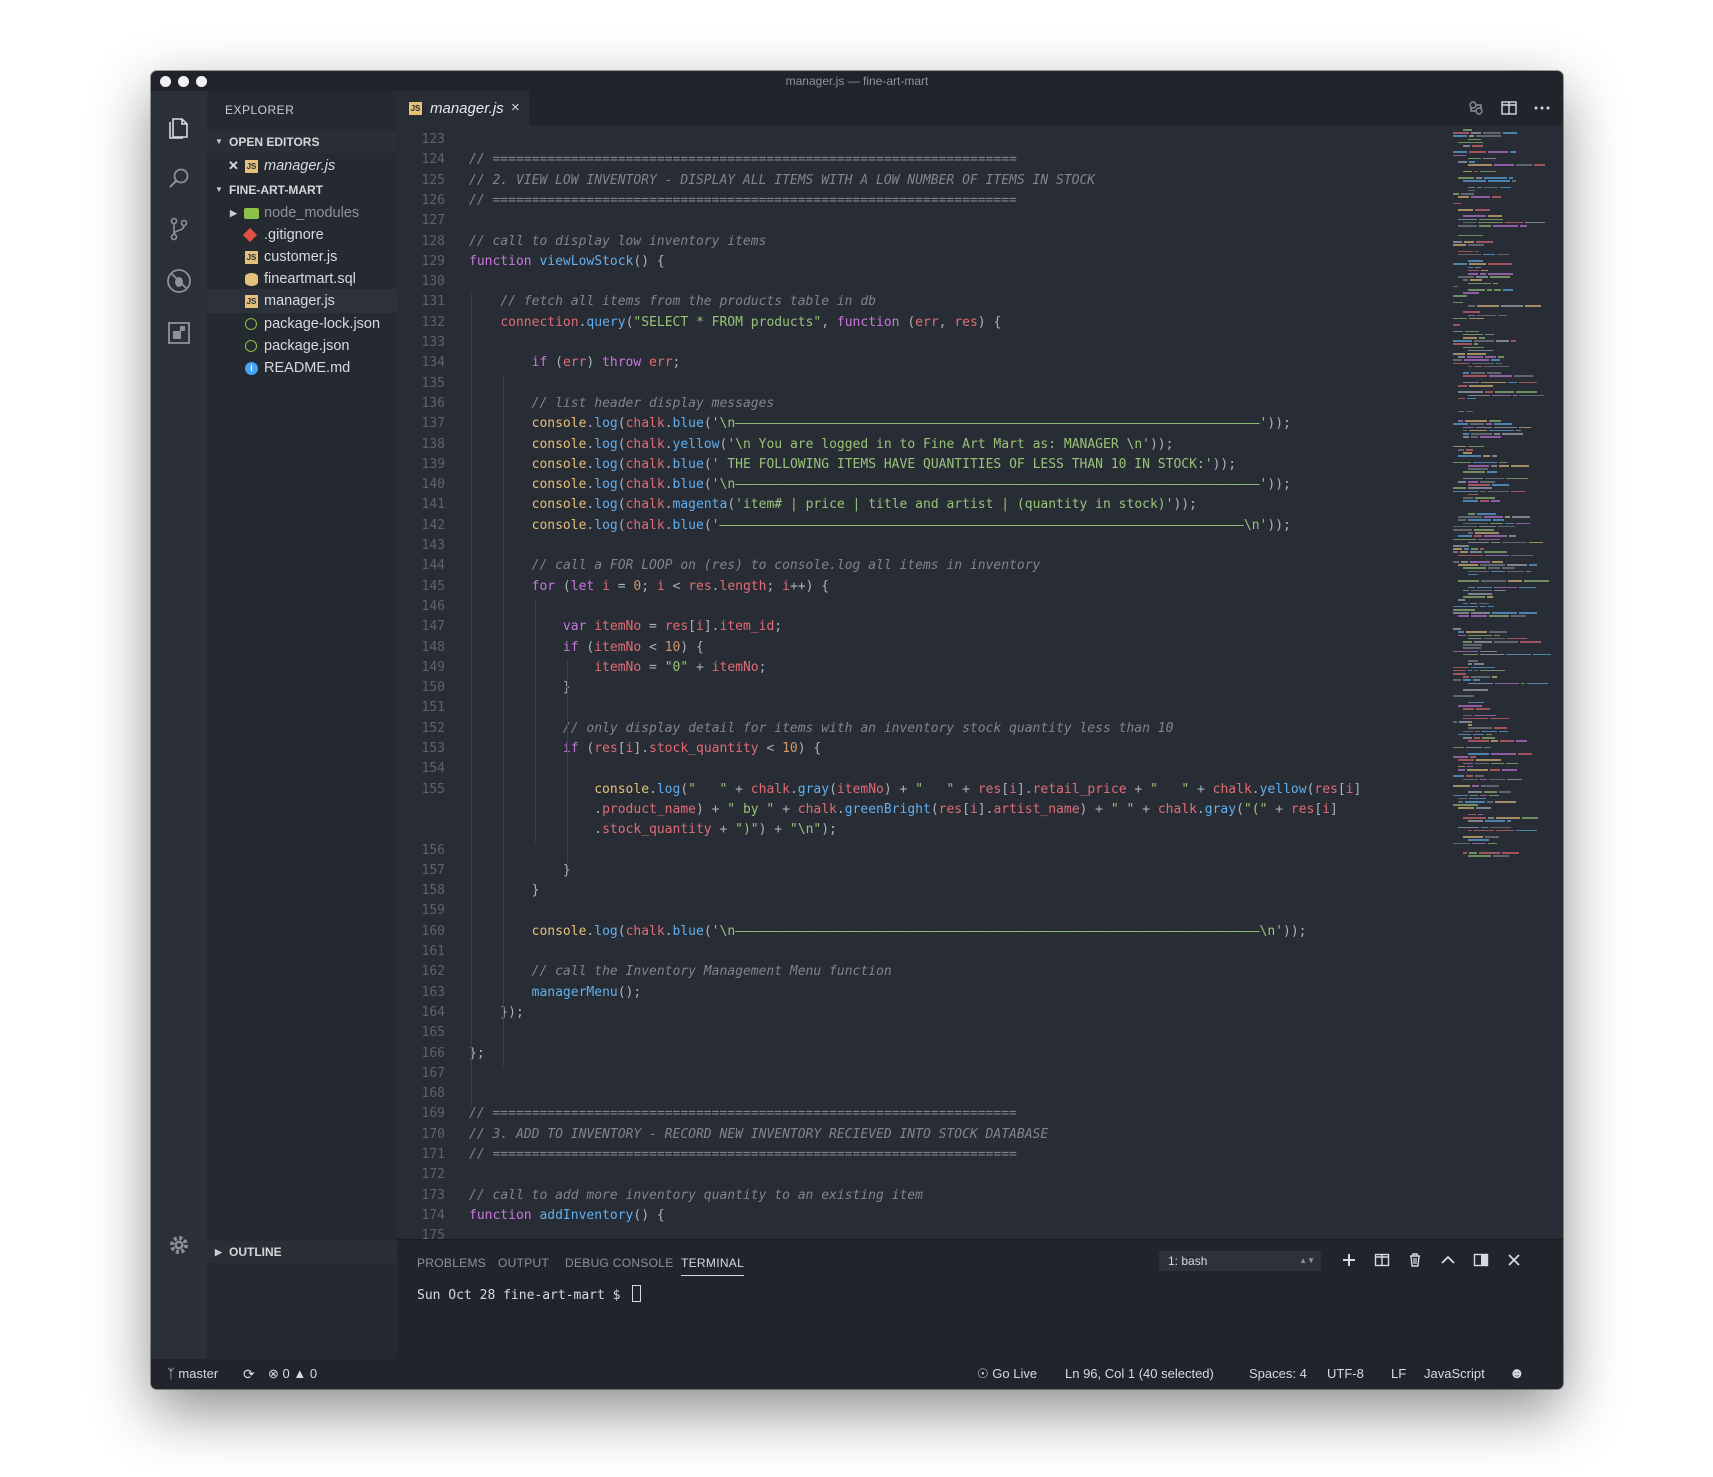  I want to click on tab-close-button: ×, so click(515, 107).